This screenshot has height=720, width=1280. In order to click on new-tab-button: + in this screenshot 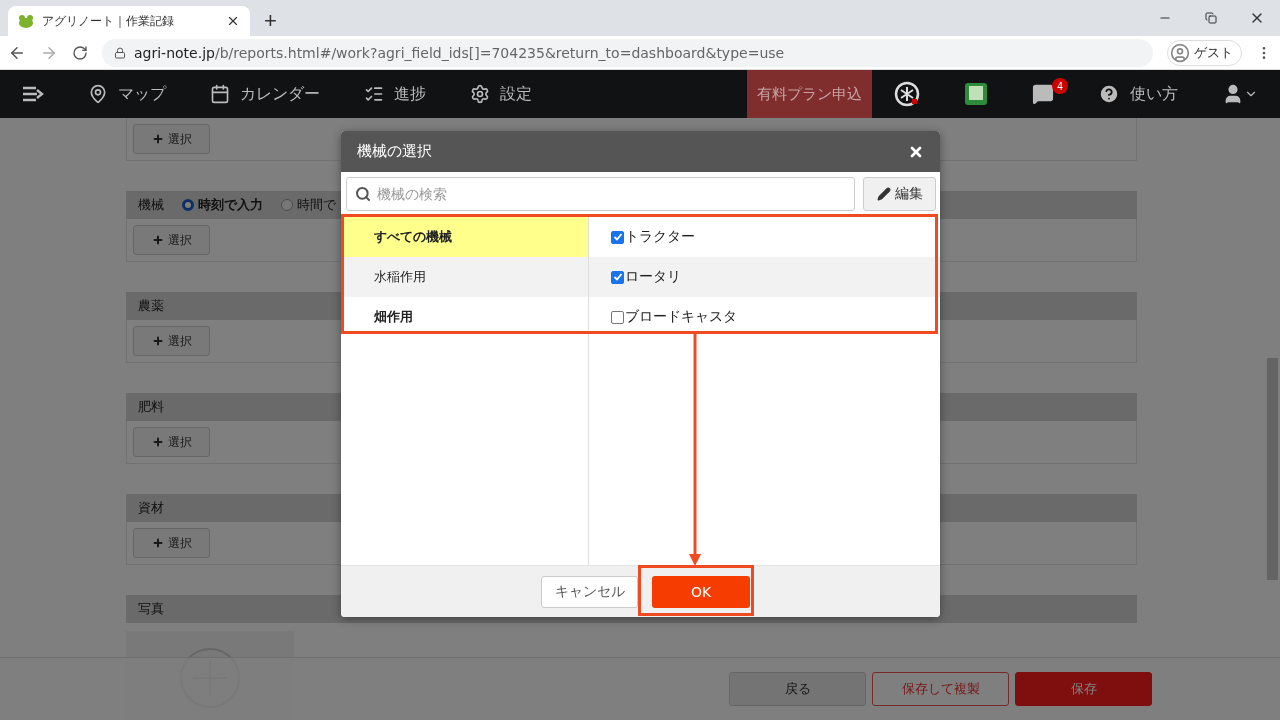, I will do `click(270, 21)`.